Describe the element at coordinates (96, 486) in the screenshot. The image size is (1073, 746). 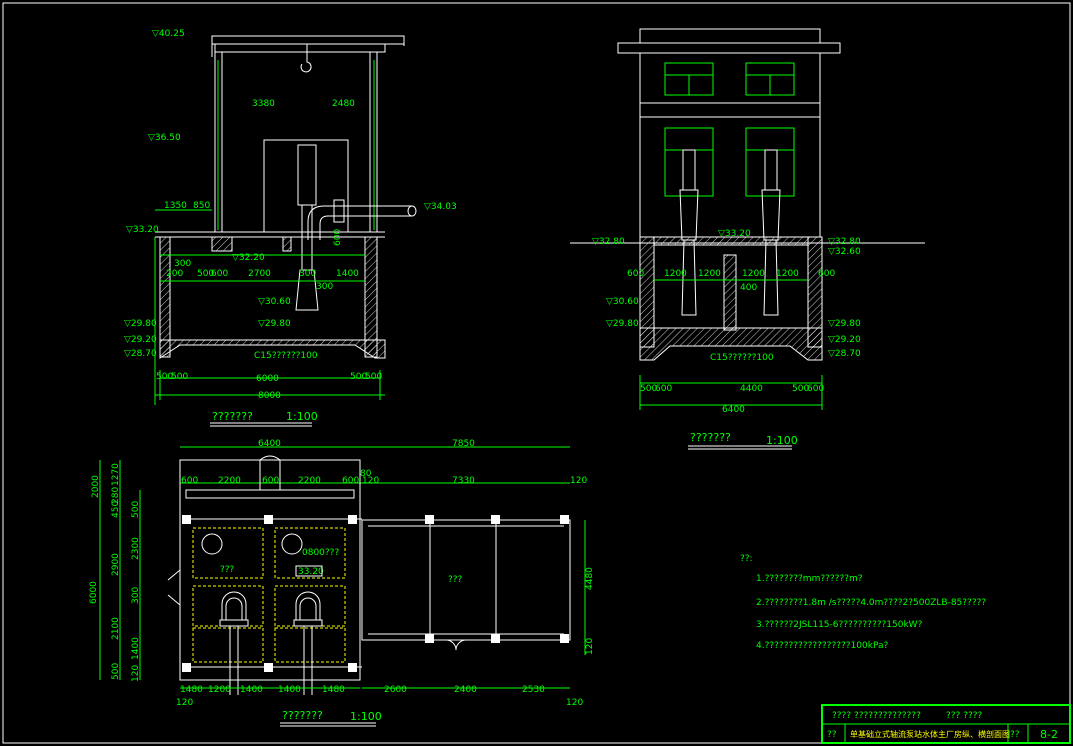
I see `plan-dim-left: 2000` at that location.